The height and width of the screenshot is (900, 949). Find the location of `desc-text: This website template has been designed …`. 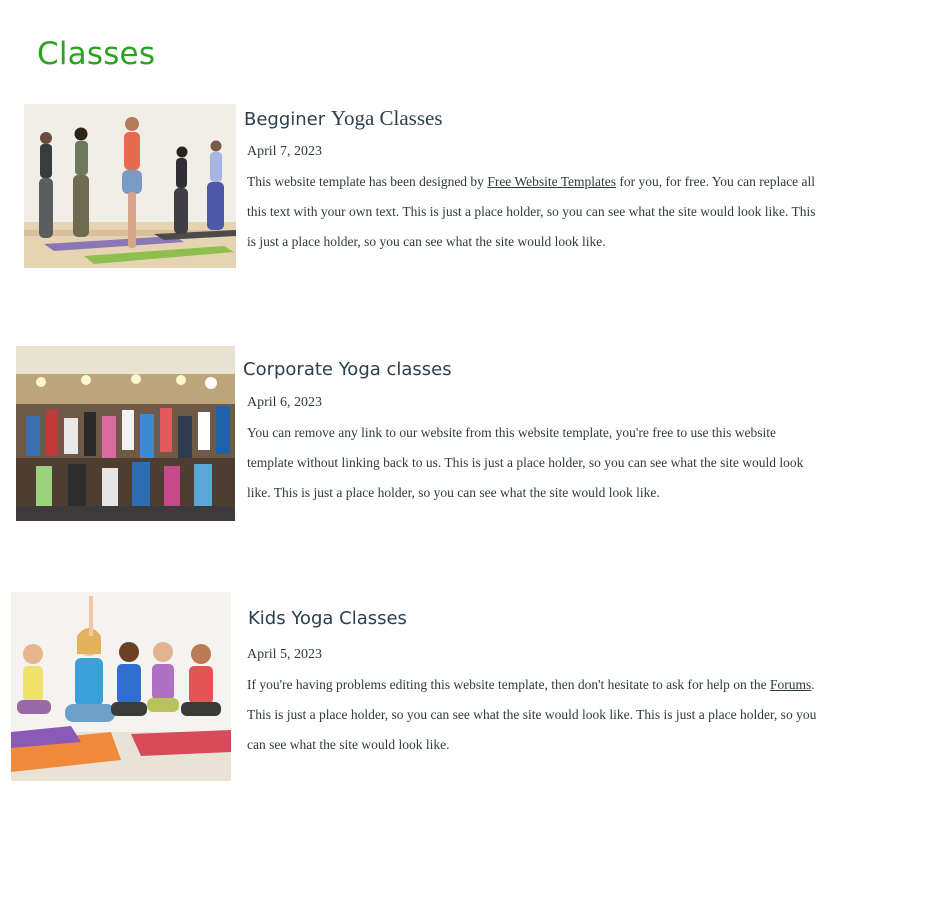

desc-text: This website template has been designed … is located at coordinates (367, 181).